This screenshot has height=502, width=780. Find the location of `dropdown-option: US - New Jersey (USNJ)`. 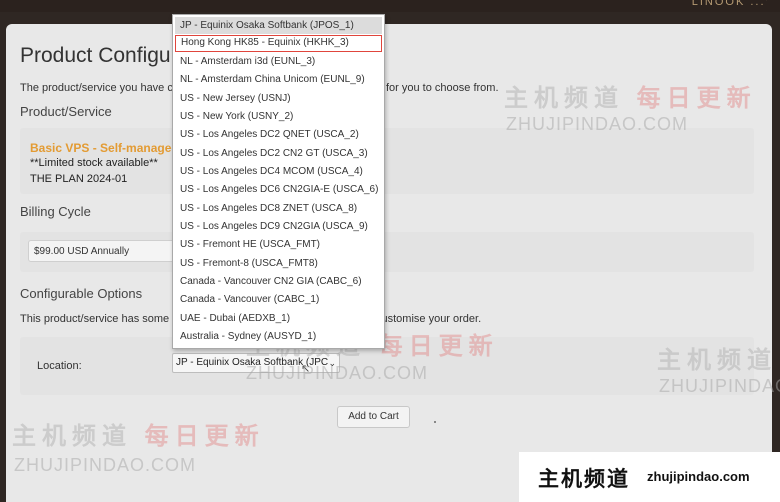

dropdown-option: US - New Jersey (USNJ) is located at coordinates (278, 98).